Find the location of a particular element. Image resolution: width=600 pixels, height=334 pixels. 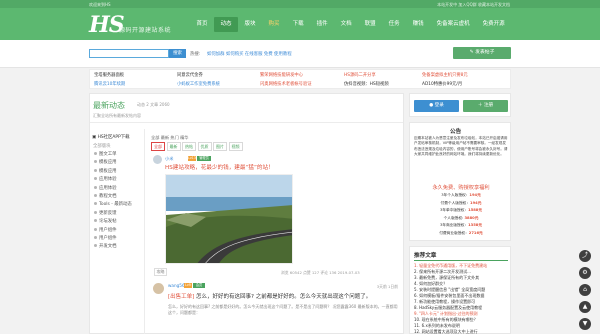

ad-link: AD10特惠价99元/月 is located at coordinates (442, 84).